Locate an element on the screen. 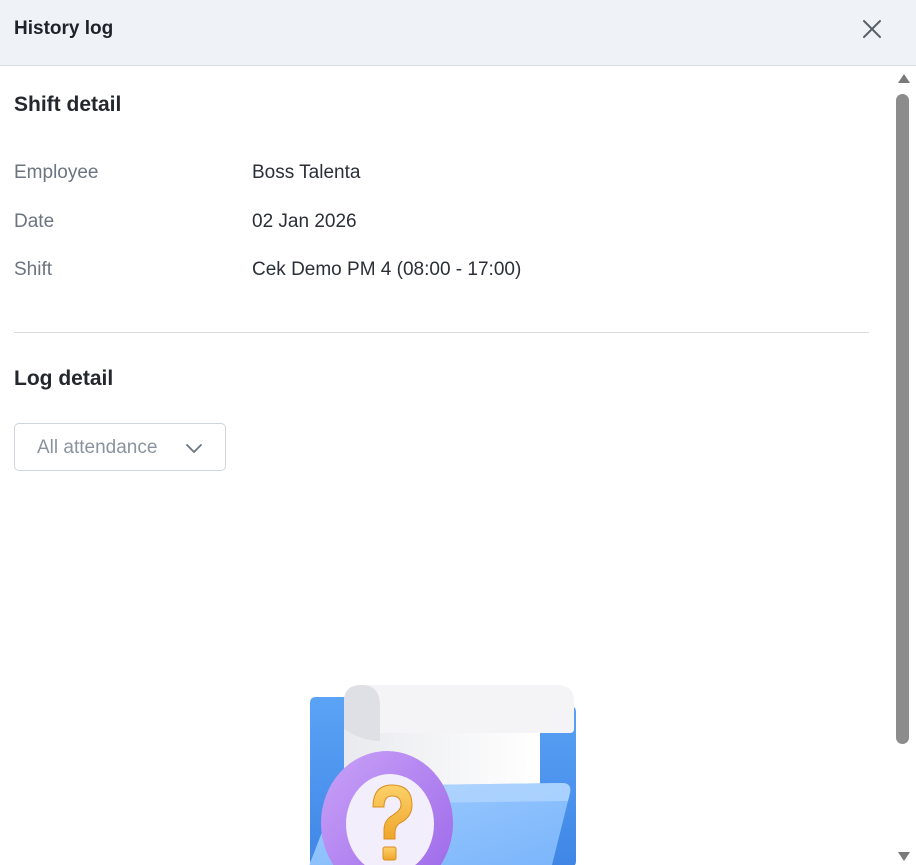 Image resolution: width=916 pixels, height=865 pixels. chevron-down-icon is located at coordinates (194, 448).